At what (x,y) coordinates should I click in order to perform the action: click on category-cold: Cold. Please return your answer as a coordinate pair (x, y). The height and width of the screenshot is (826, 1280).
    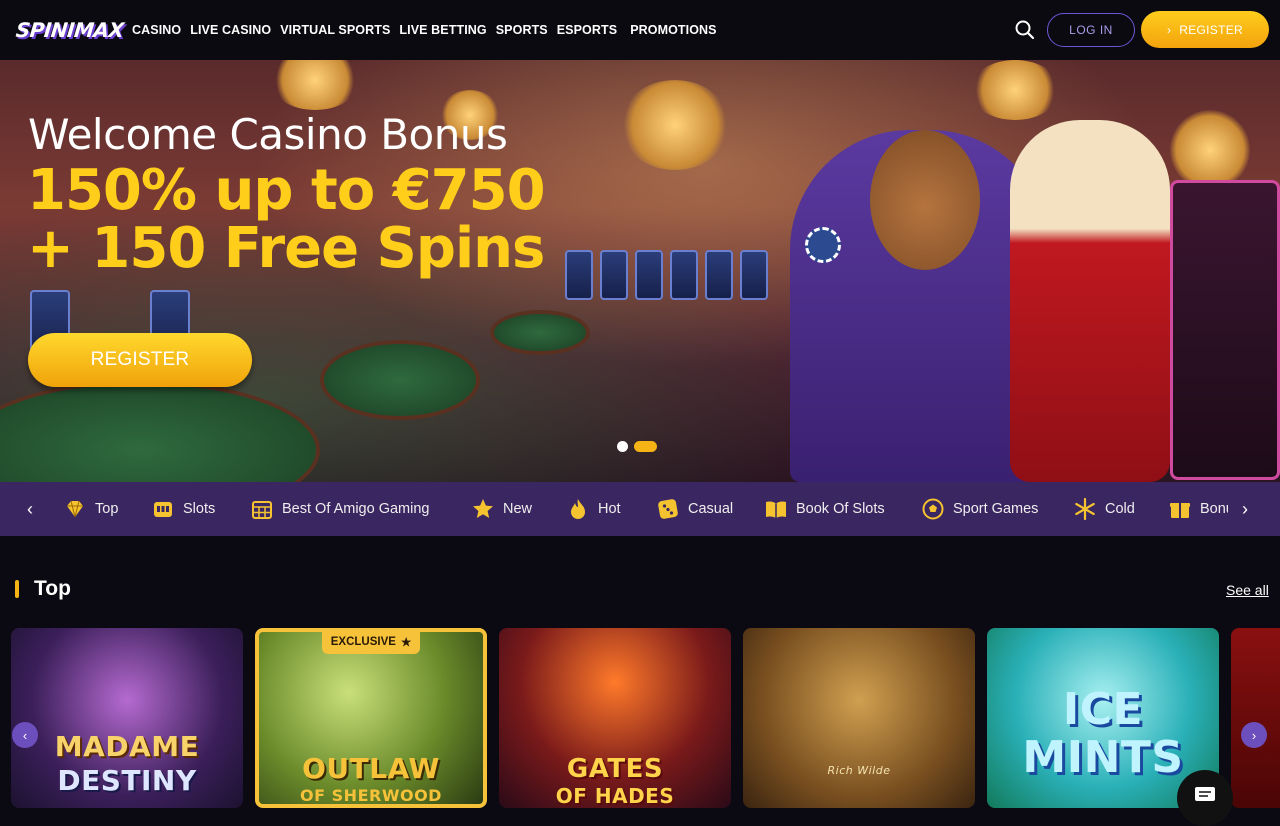
    Looking at the image, I should click on (1104, 509).